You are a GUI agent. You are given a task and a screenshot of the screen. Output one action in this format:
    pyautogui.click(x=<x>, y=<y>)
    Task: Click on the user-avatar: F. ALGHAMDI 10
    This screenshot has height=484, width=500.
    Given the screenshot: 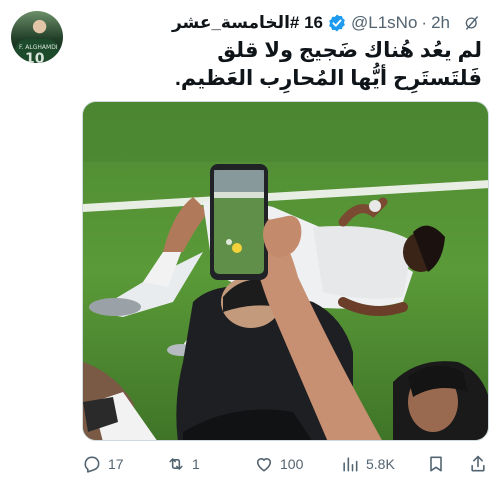 What is the action you would take?
    pyautogui.click(x=37, y=37)
    